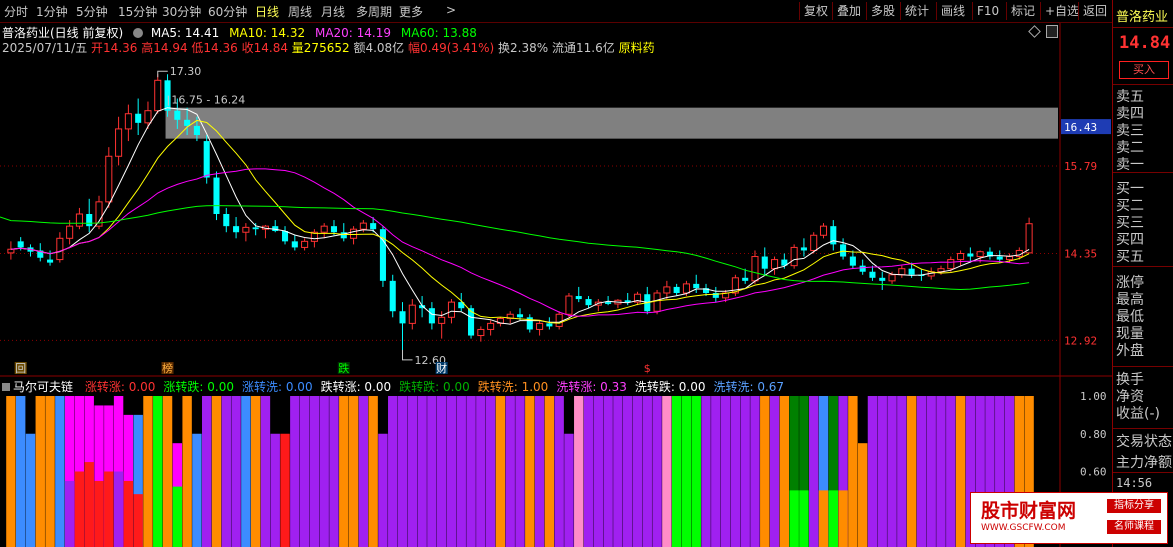  I want to click on period-tab-1: 1分钟, so click(52, 11).